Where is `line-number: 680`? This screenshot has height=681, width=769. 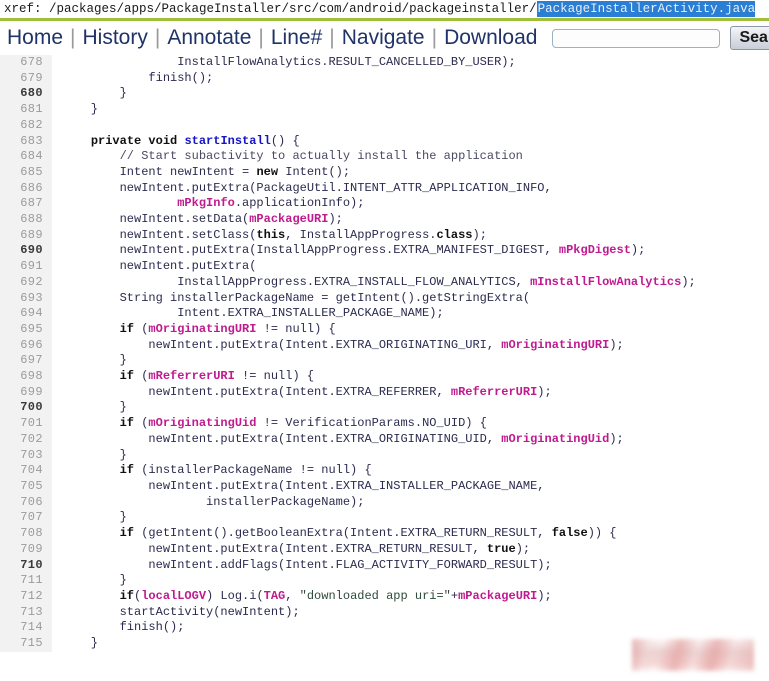
line-number: 680 is located at coordinates (26, 94).